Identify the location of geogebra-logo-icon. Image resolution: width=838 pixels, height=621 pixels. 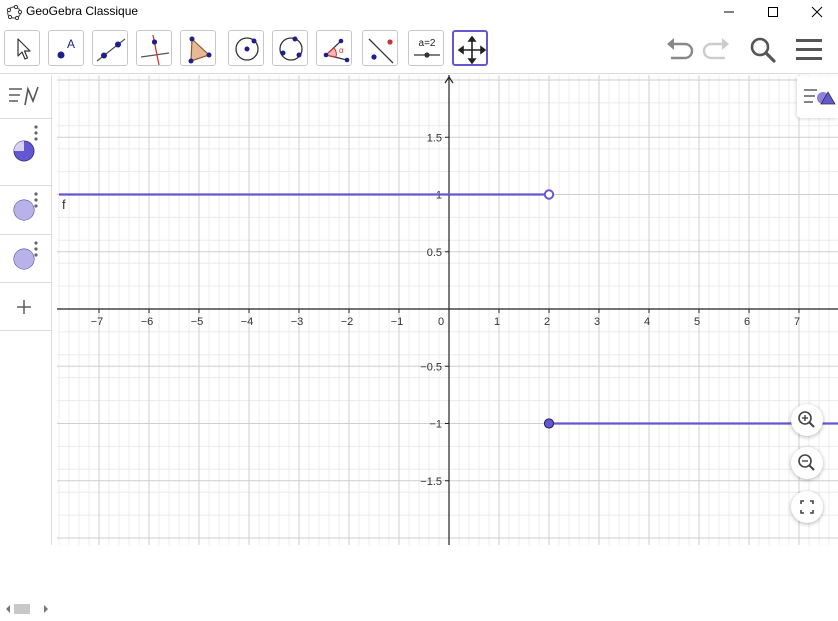
(14, 12).